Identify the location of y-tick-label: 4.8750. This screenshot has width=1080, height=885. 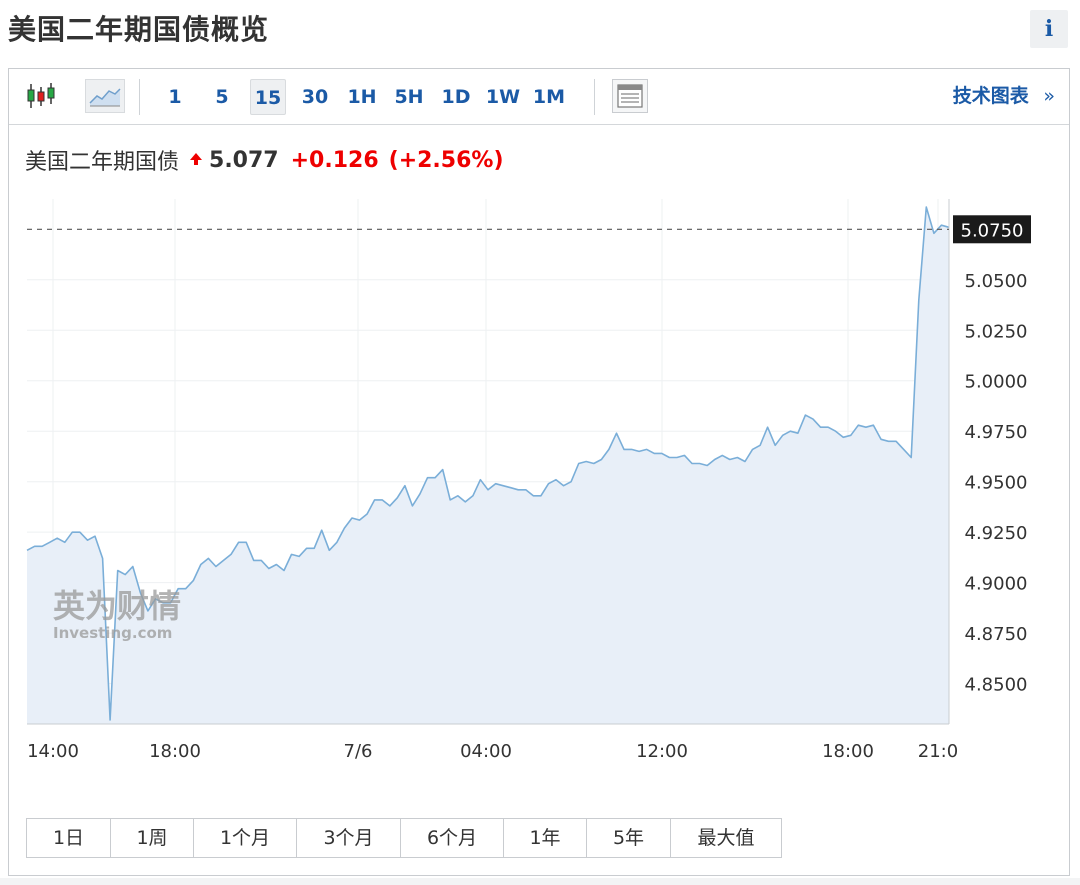
(996, 634).